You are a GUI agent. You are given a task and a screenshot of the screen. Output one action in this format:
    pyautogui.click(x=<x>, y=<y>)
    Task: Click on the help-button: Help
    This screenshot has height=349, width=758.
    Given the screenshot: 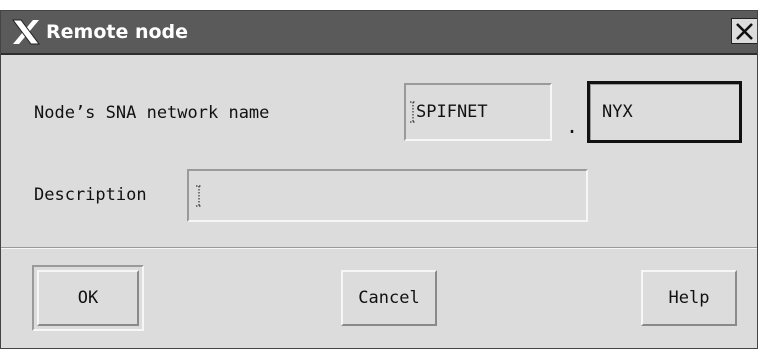 What is the action you would take?
    pyautogui.click(x=689, y=298)
    